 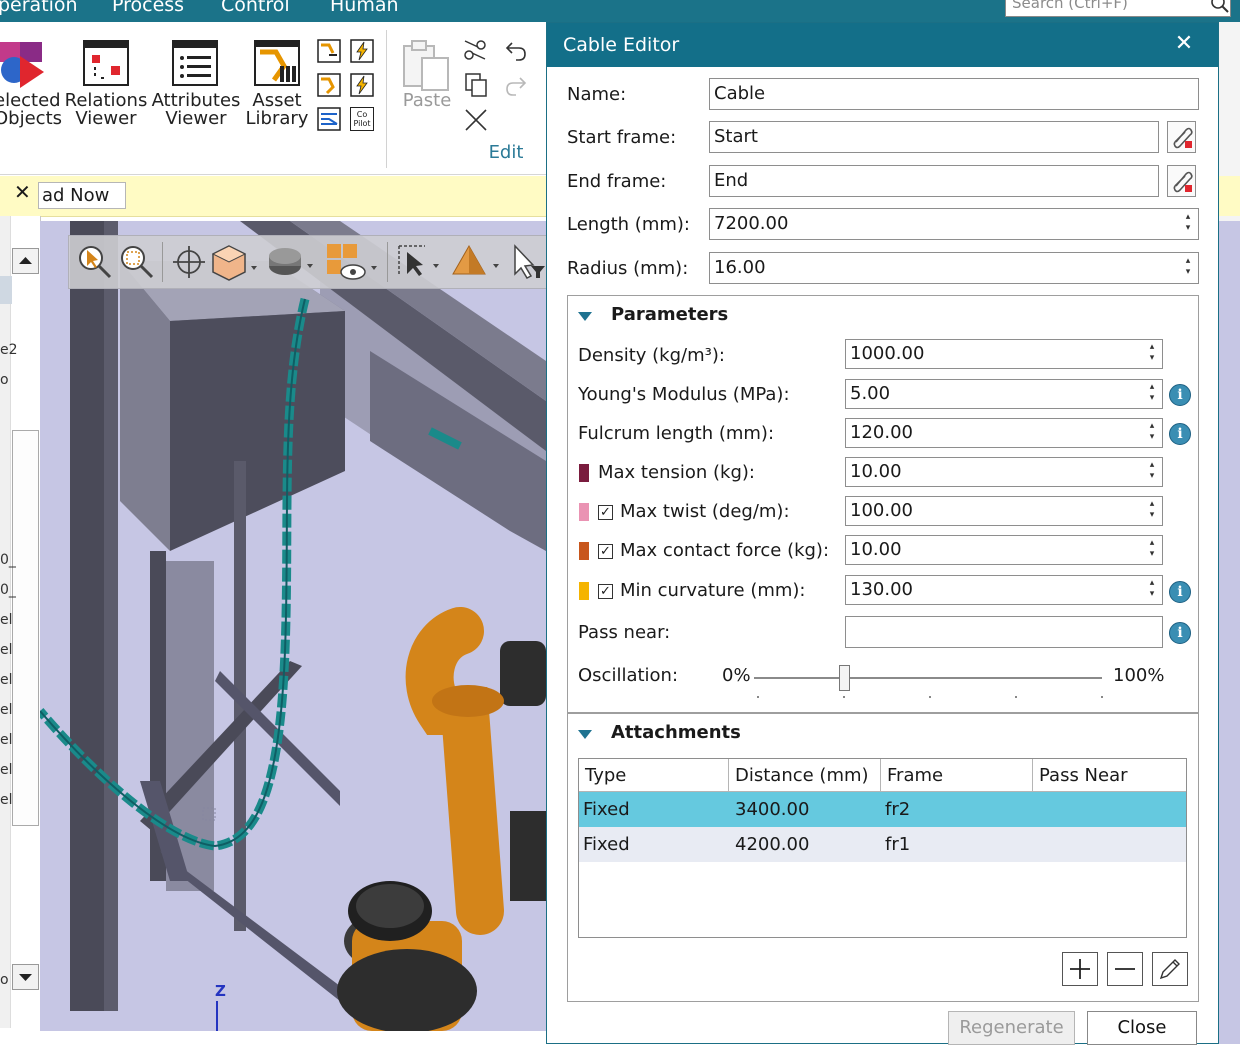 I want to click on regenerate-button: Regenerate, so click(x=1011, y=1028).